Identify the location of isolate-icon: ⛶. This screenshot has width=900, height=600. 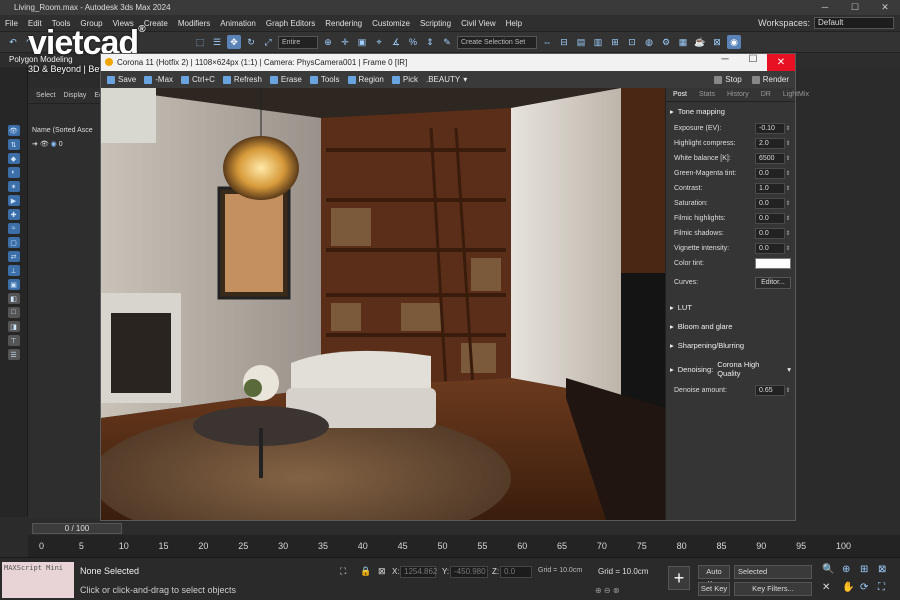
(343, 571).